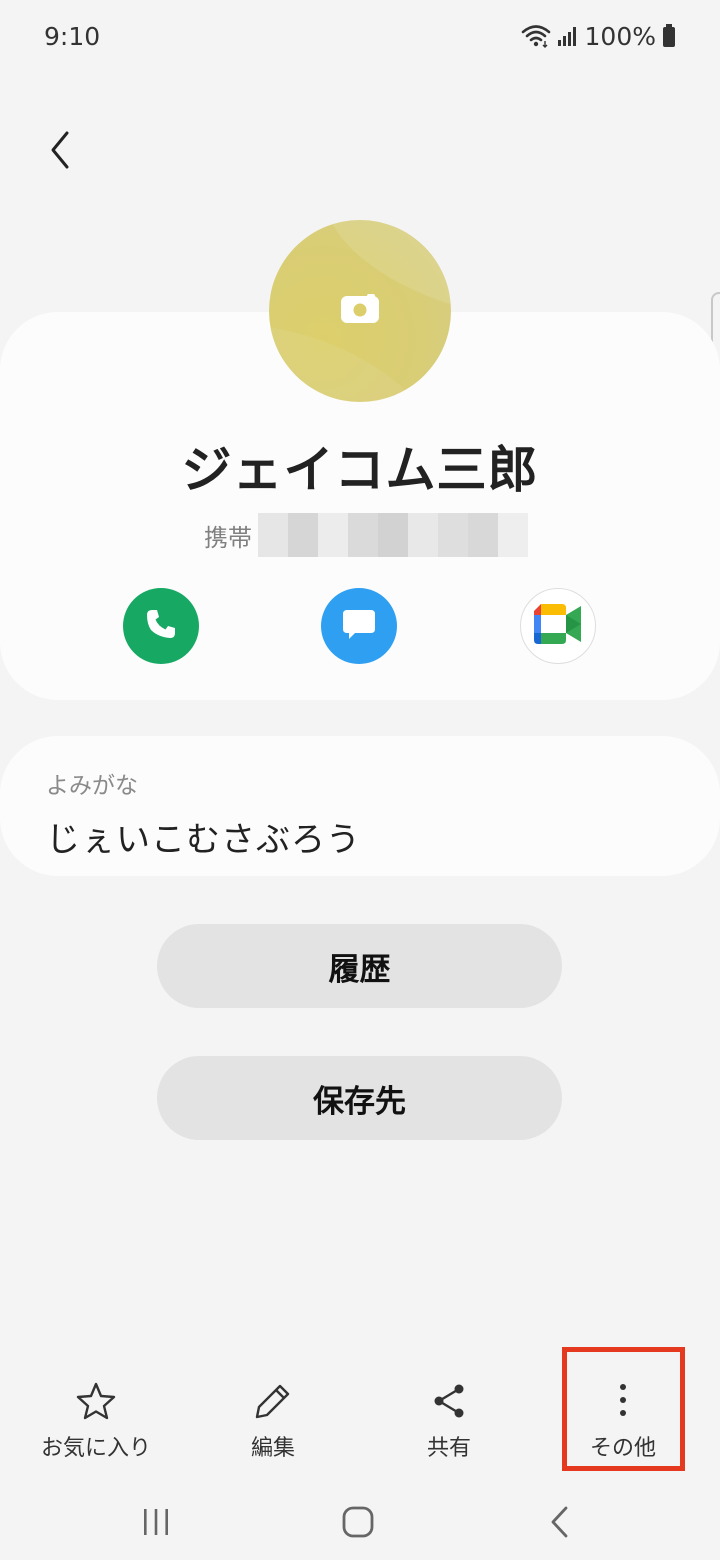 This screenshot has height=1560, width=720. What do you see at coordinates (360, 806) in the screenshot?
I see `reading-card: よみがな じぇいこむさぶろう` at bounding box center [360, 806].